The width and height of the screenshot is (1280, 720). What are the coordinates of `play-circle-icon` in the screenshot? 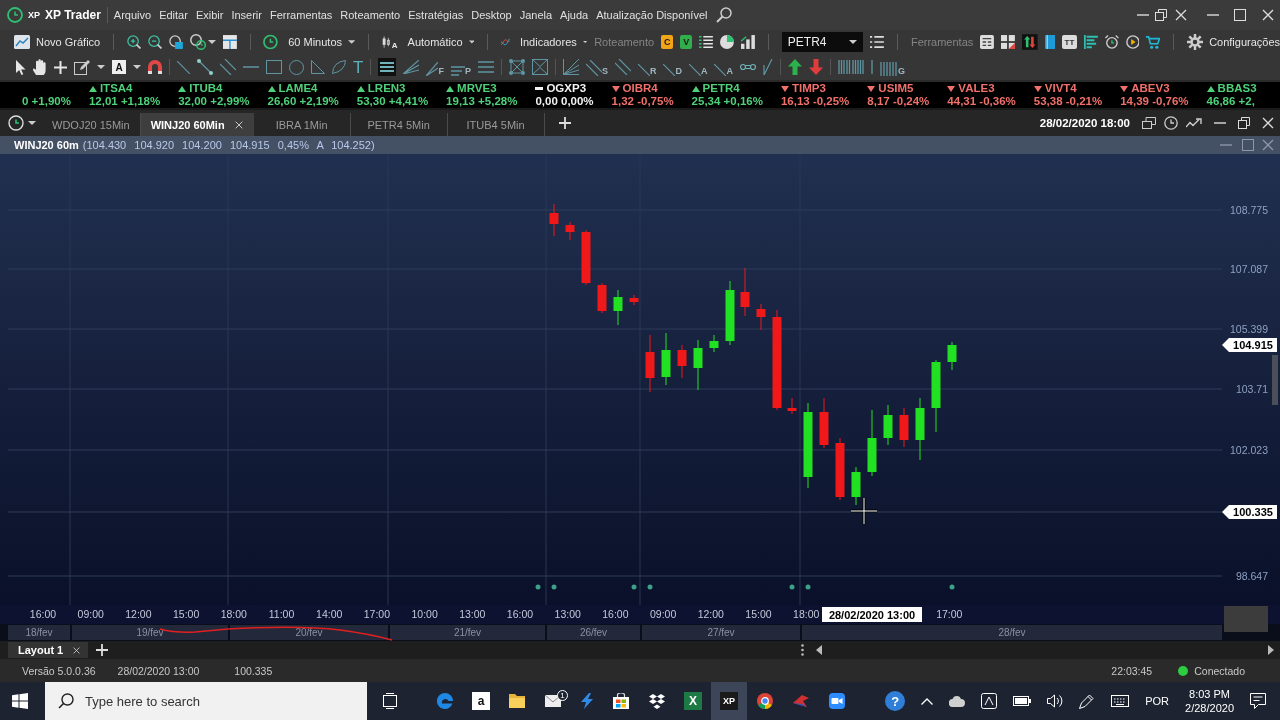 It's located at (1132, 42).